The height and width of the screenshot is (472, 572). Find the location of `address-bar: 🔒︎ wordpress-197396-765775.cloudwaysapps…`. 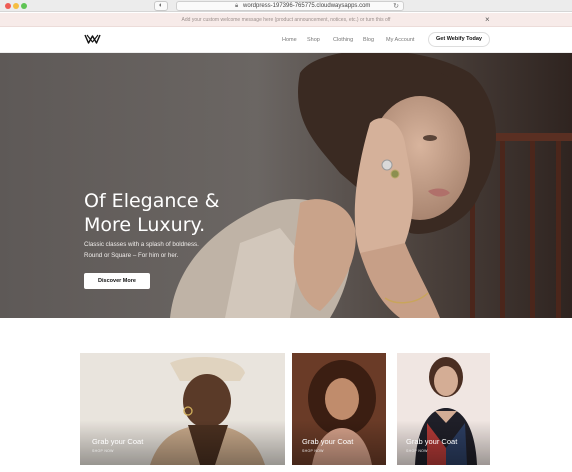

address-bar: 🔒︎ wordpress-197396-765775.cloudwaysapps… is located at coordinates (290, 6).